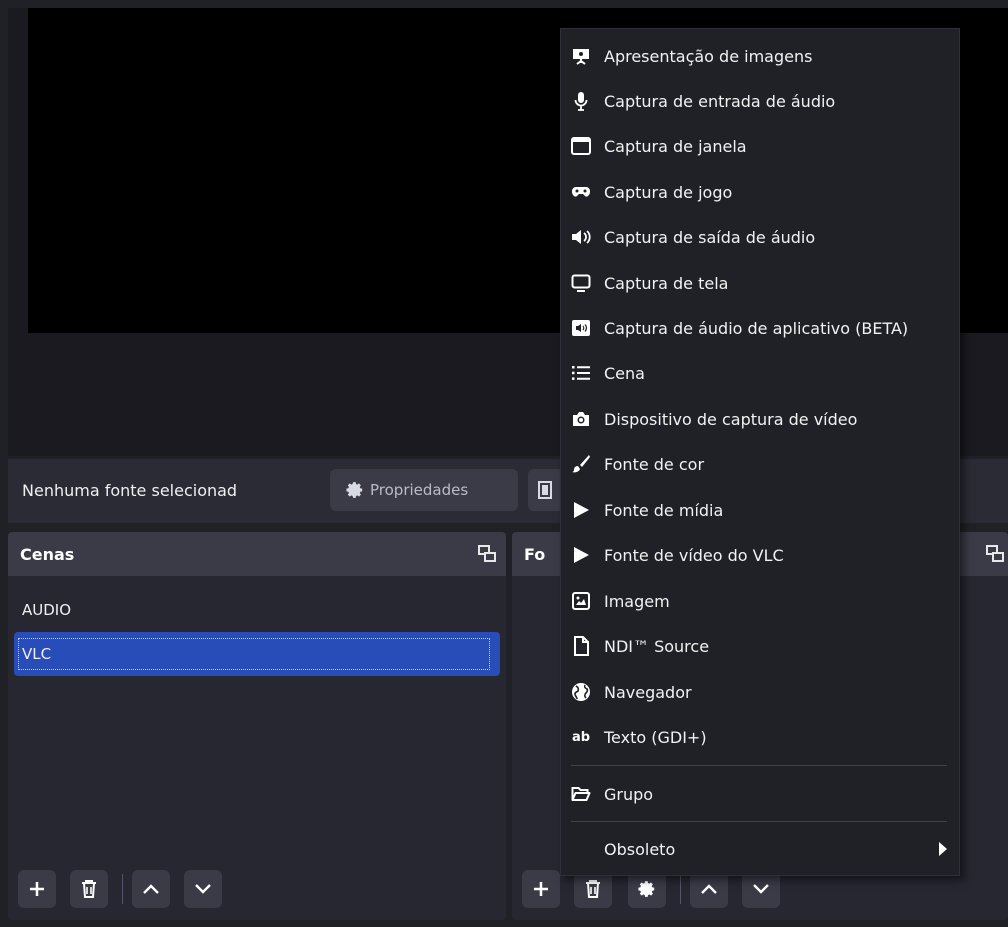 This screenshot has width=1008, height=927. What do you see at coordinates (581, 283) in the screenshot?
I see `monitor-icon` at bounding box center [581, 283].